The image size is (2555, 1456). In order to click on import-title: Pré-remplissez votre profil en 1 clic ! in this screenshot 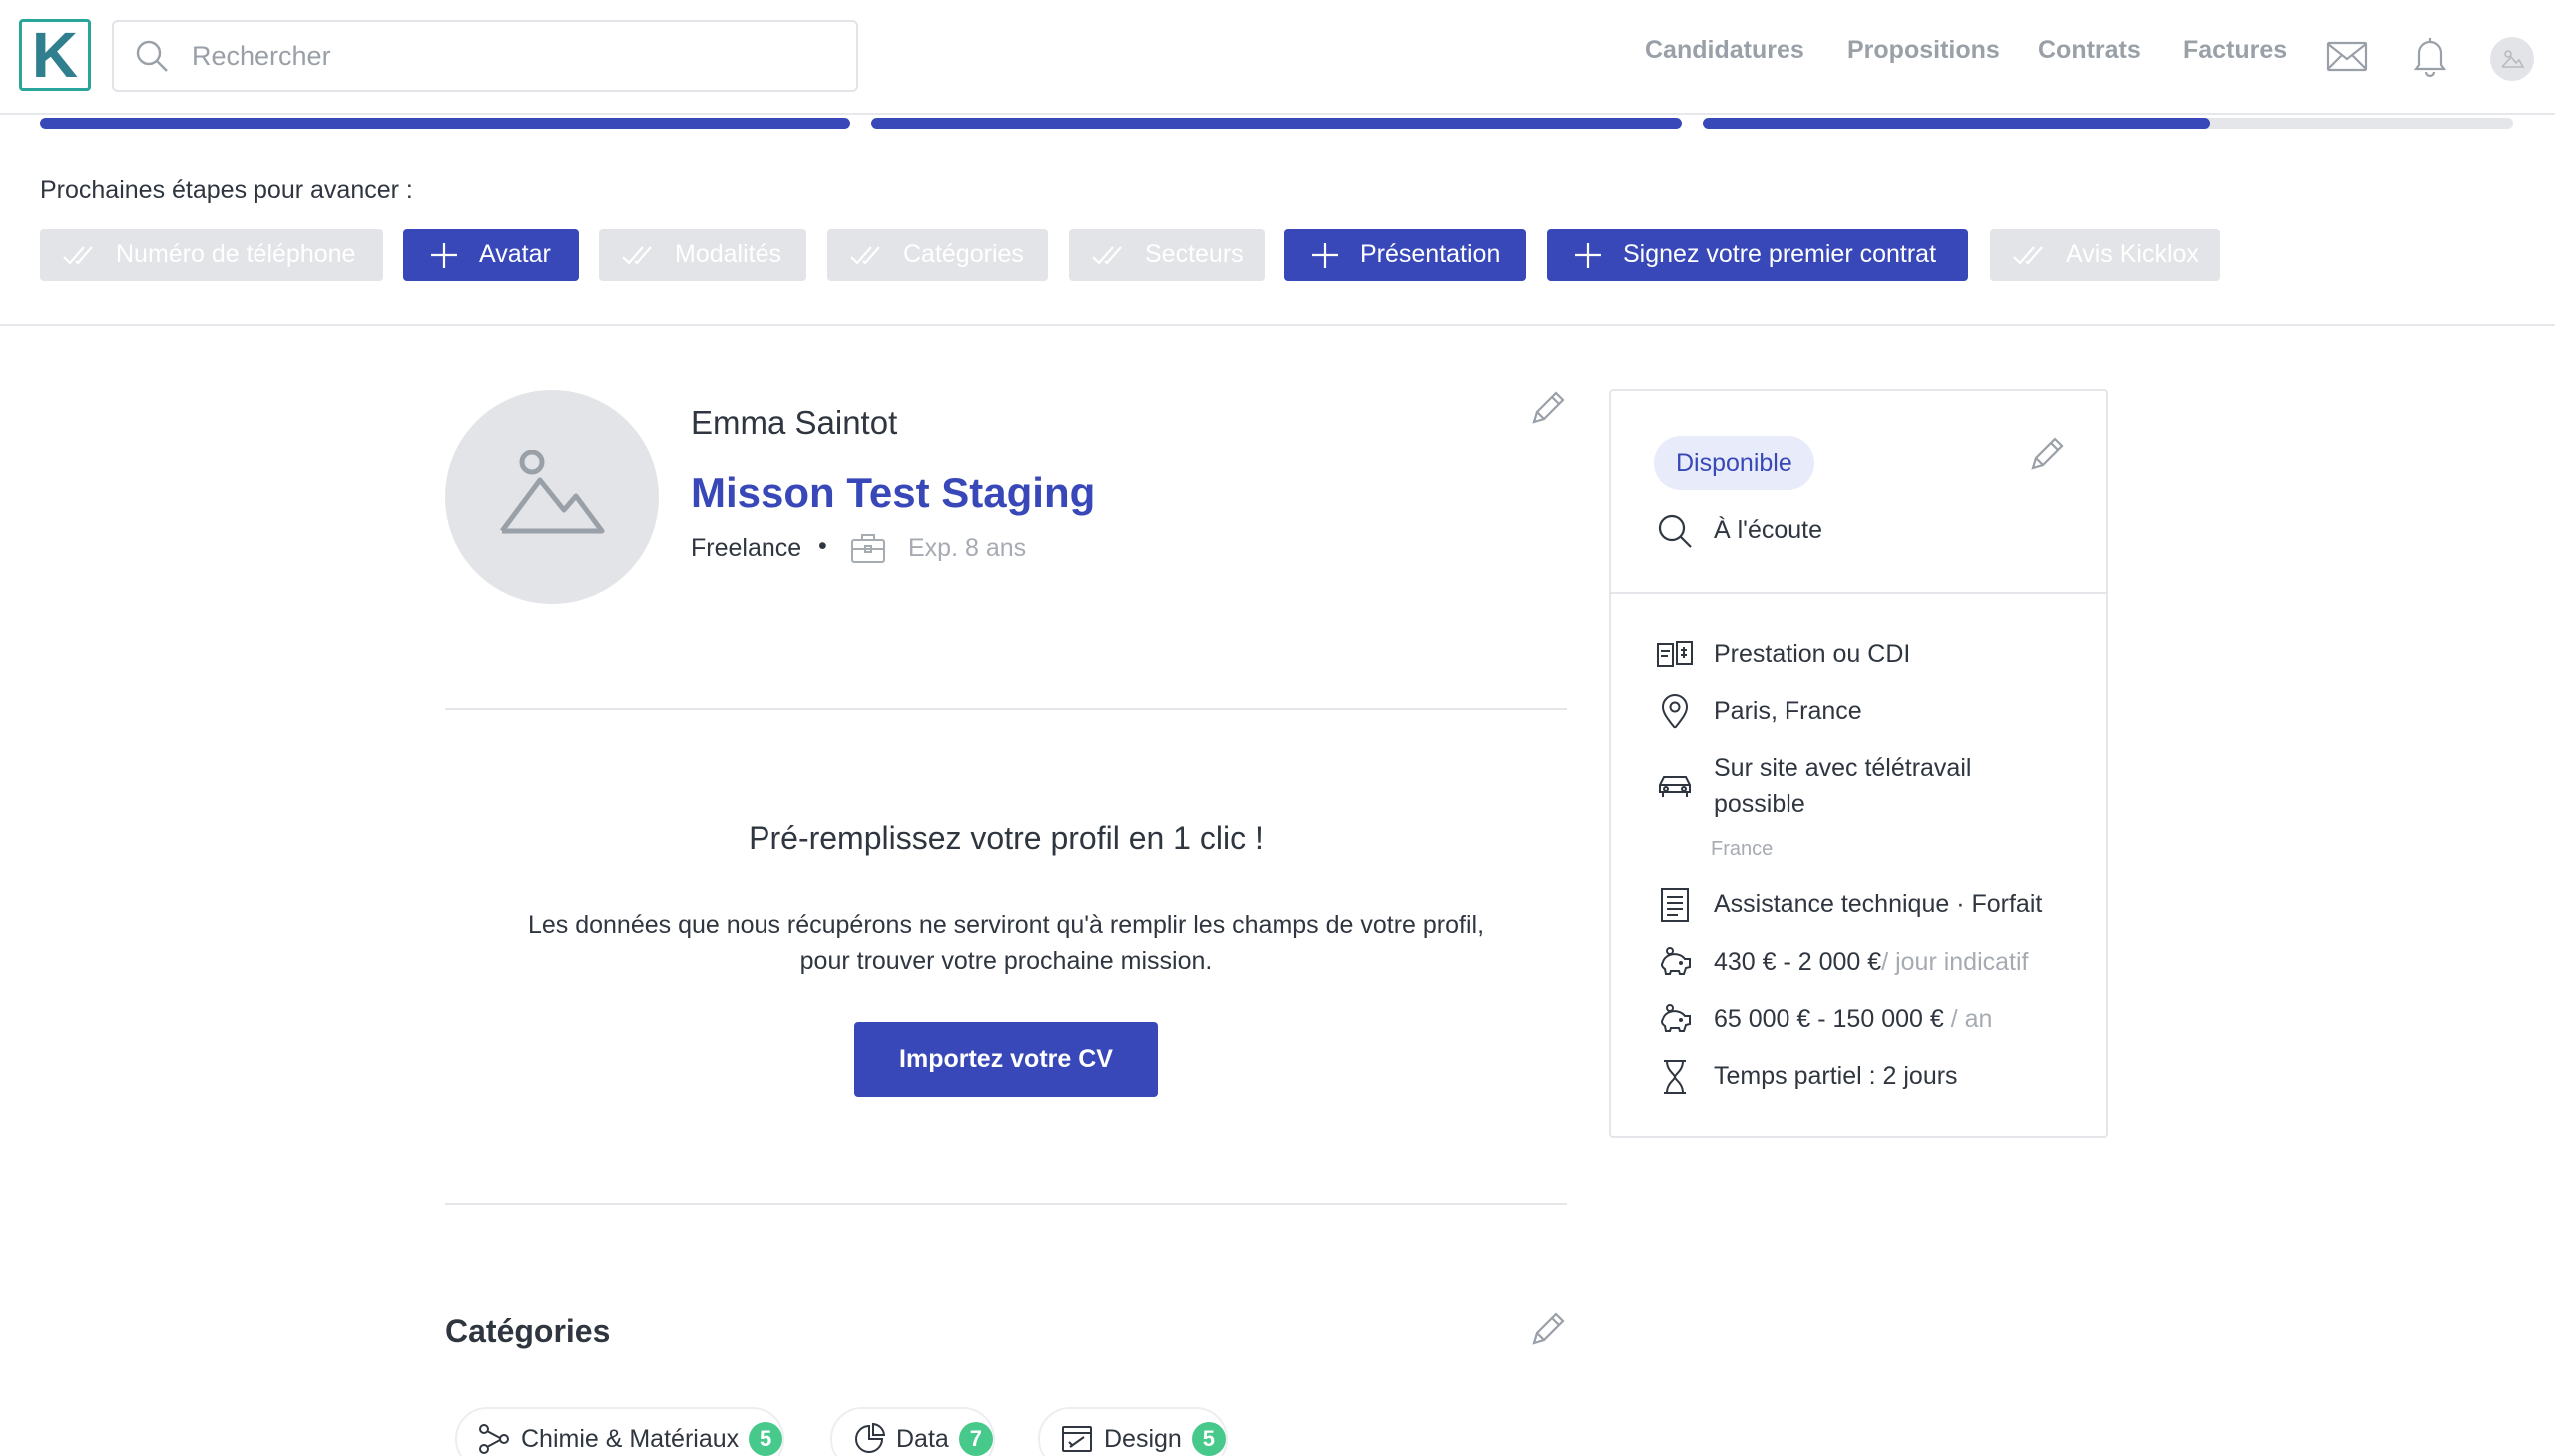, I will do `click(1006, 838)`.